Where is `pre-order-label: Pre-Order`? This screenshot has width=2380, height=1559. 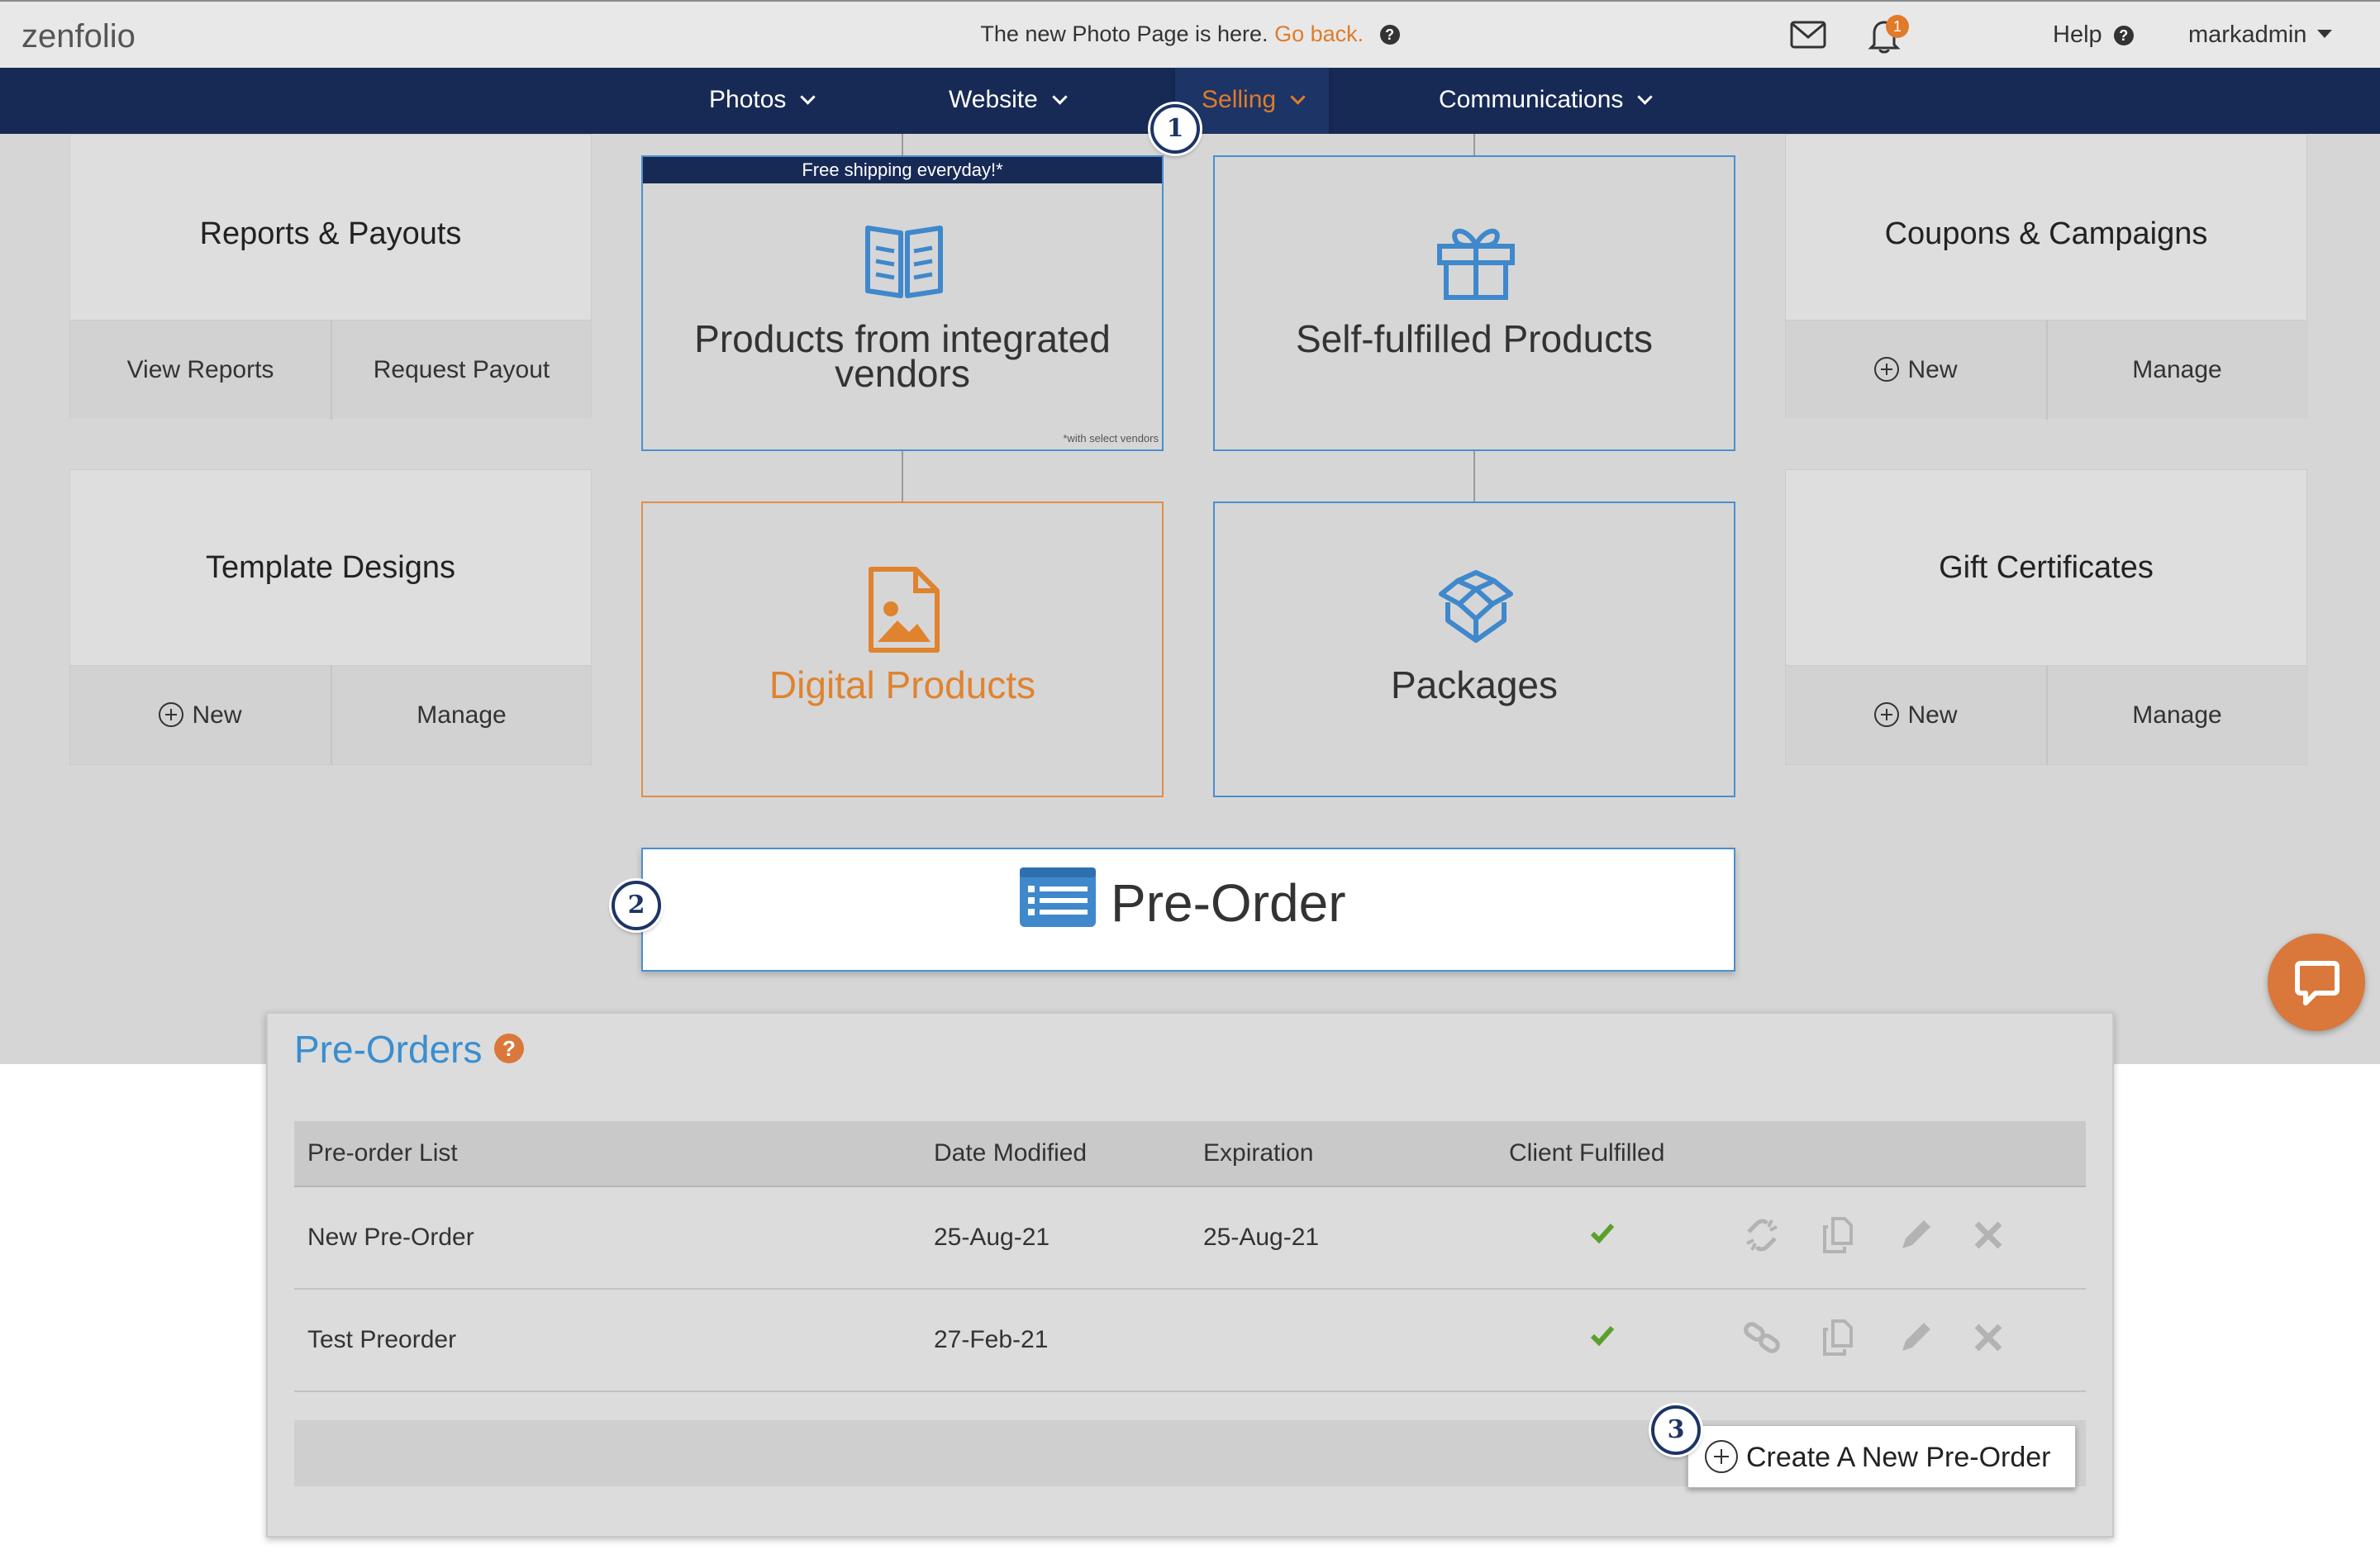
pre-order-label: Pre-Order is located at coordinates (1228, 903).